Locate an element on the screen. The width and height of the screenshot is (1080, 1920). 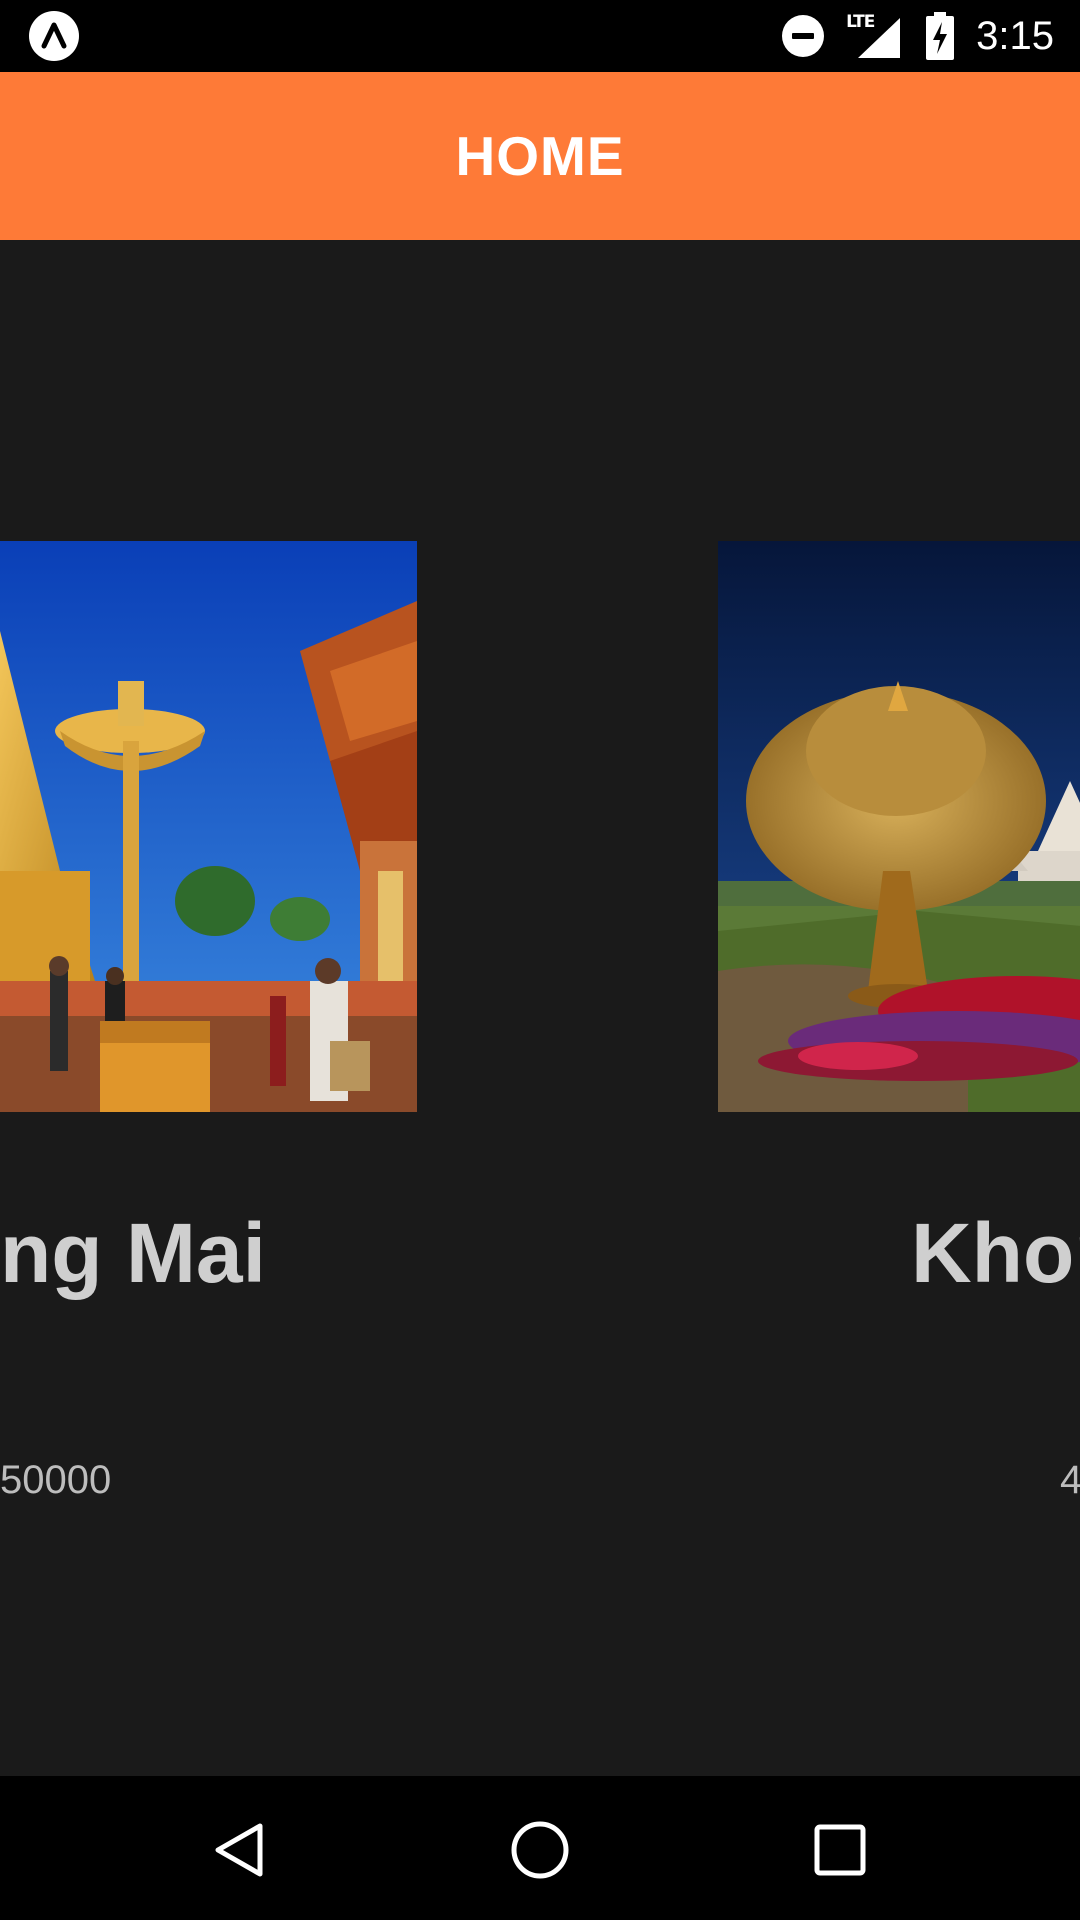
system-nav-bar is located at coordinates (540, 1848).